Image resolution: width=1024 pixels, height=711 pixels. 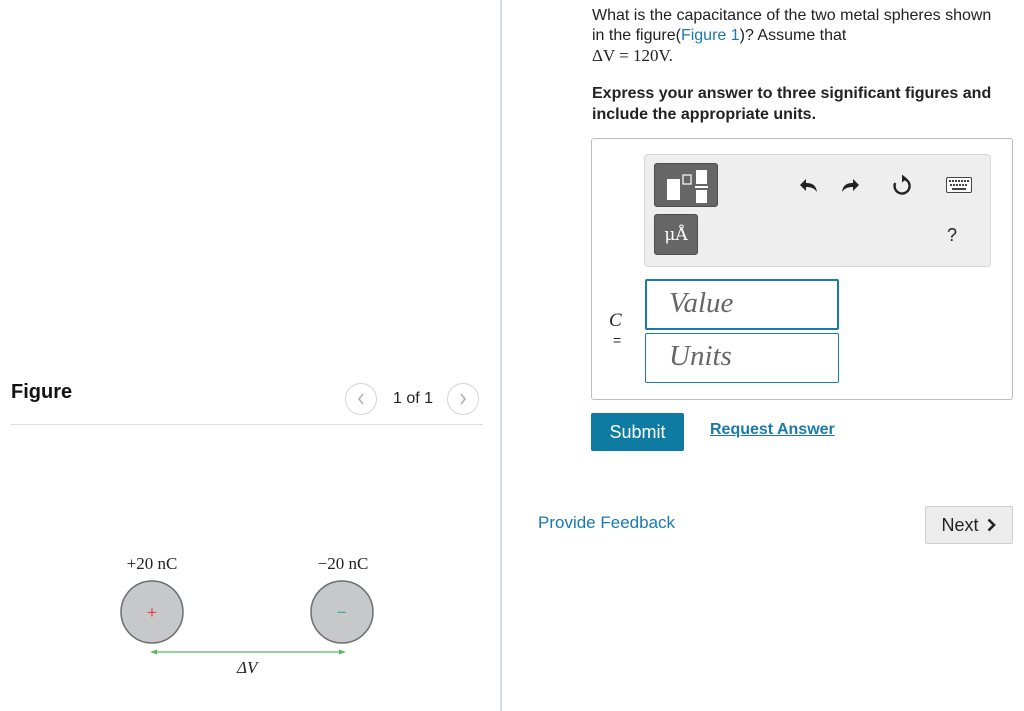 What do you see at coordinates (772, 430) in the screenshot?
I see `request-answer-link: Request Answer` at bounding box center [772, 430].